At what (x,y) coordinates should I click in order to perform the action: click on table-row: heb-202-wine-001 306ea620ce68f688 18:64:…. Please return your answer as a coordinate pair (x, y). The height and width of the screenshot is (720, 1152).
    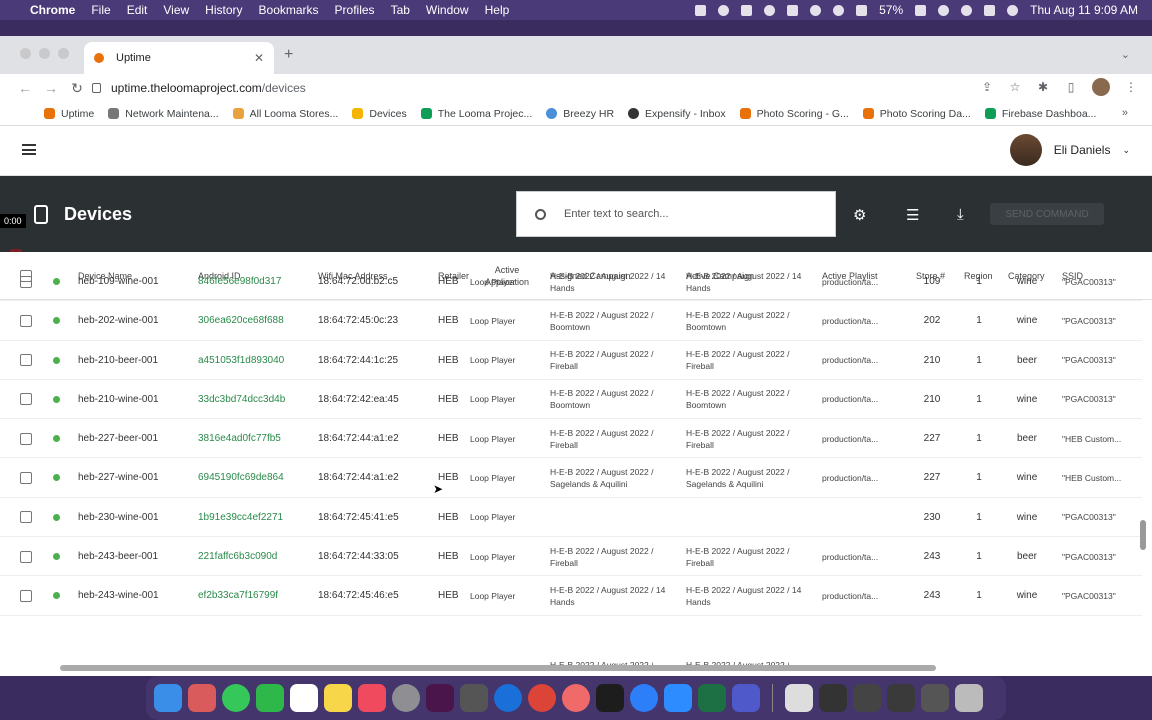
    Looking at the image, I should click on (571, 321).